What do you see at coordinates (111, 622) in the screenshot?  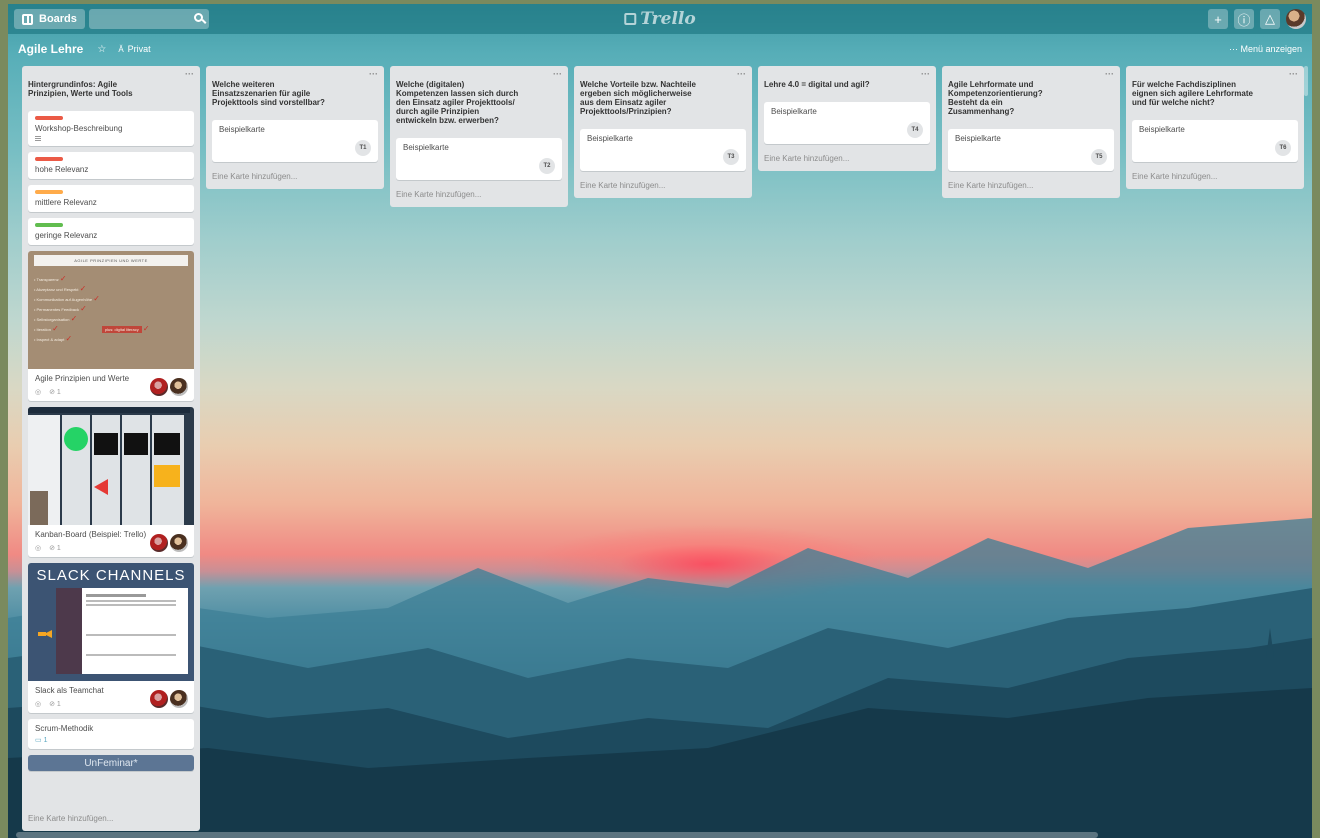 I see `card-cover-image: SLACK CHANNELS` at bounding box center [111, 622].